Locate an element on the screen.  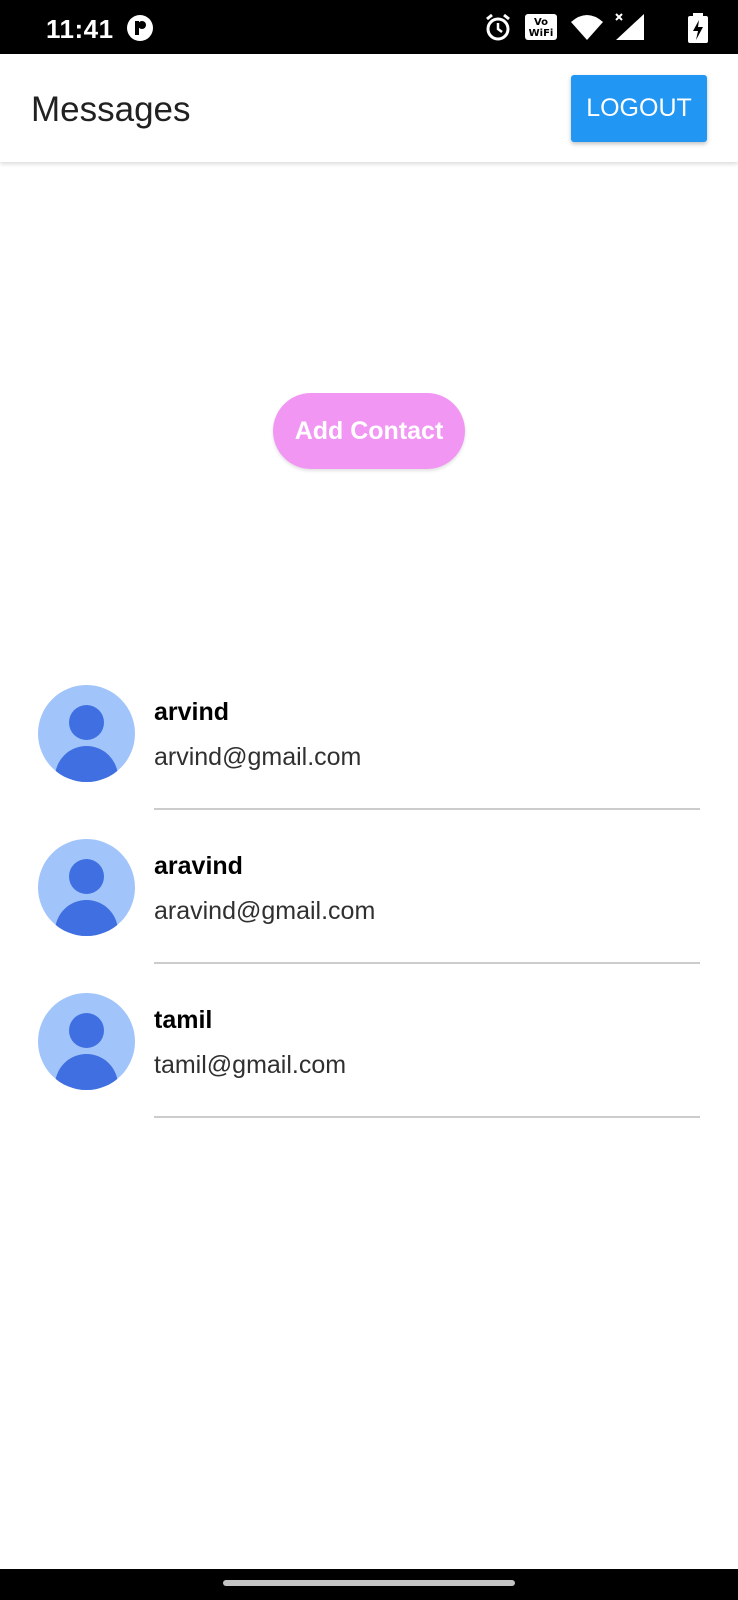
contact-email: tamil@gmail.com is located at coordinates (250, 1065).